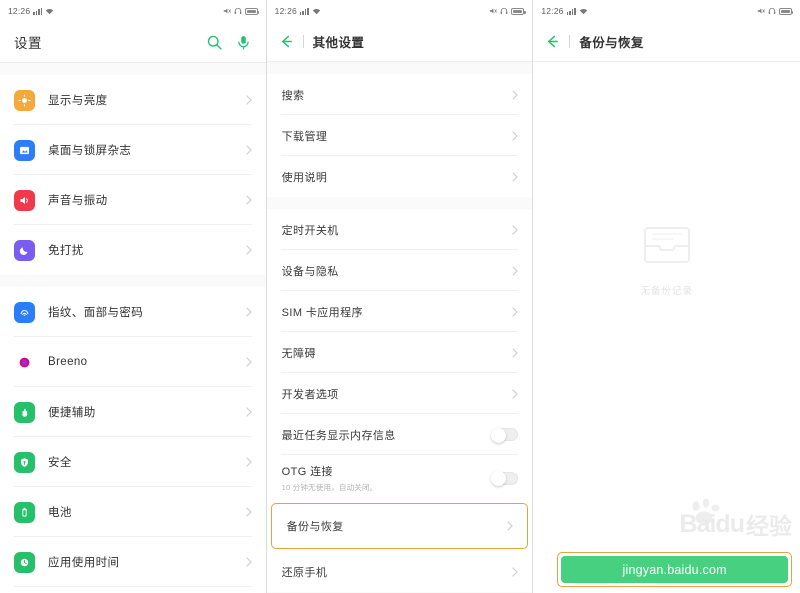  Describe the element at coordinates (24, 312) in the screenshot. I see `fingerprint-icon` at that location.